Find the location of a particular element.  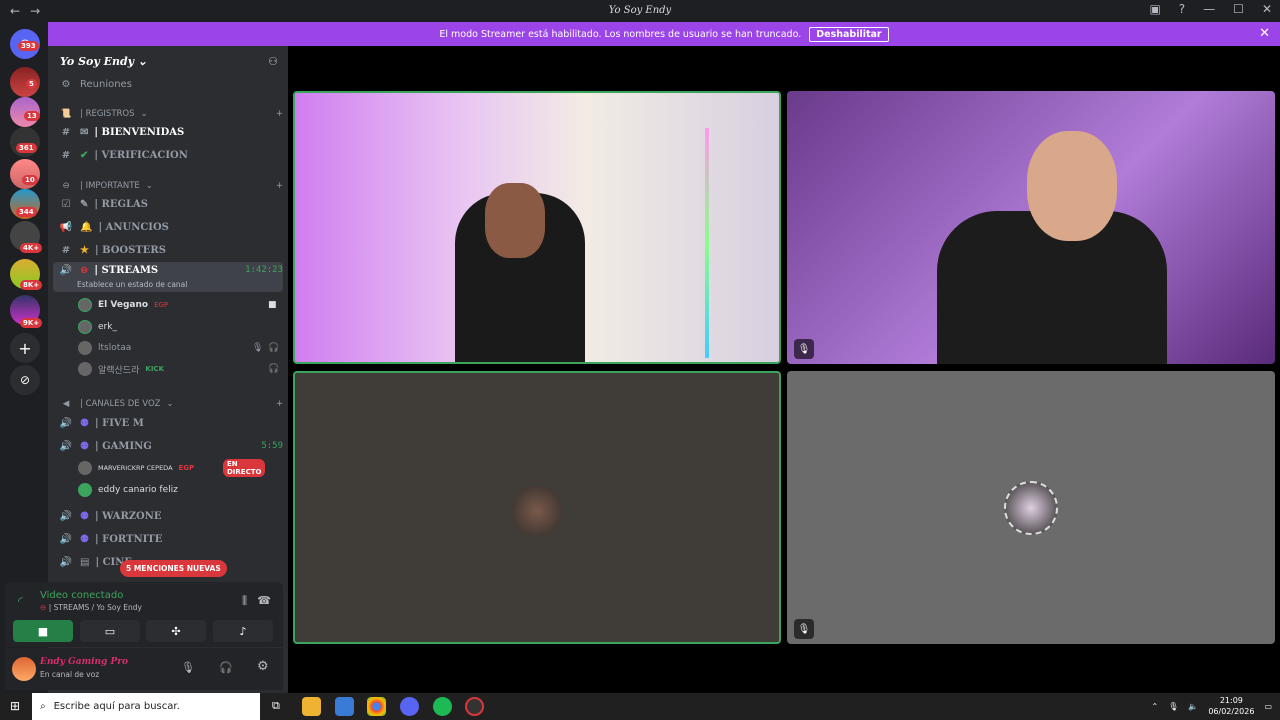

chevron-up-icon: ⌃ is located at coordinates (1155, 706).